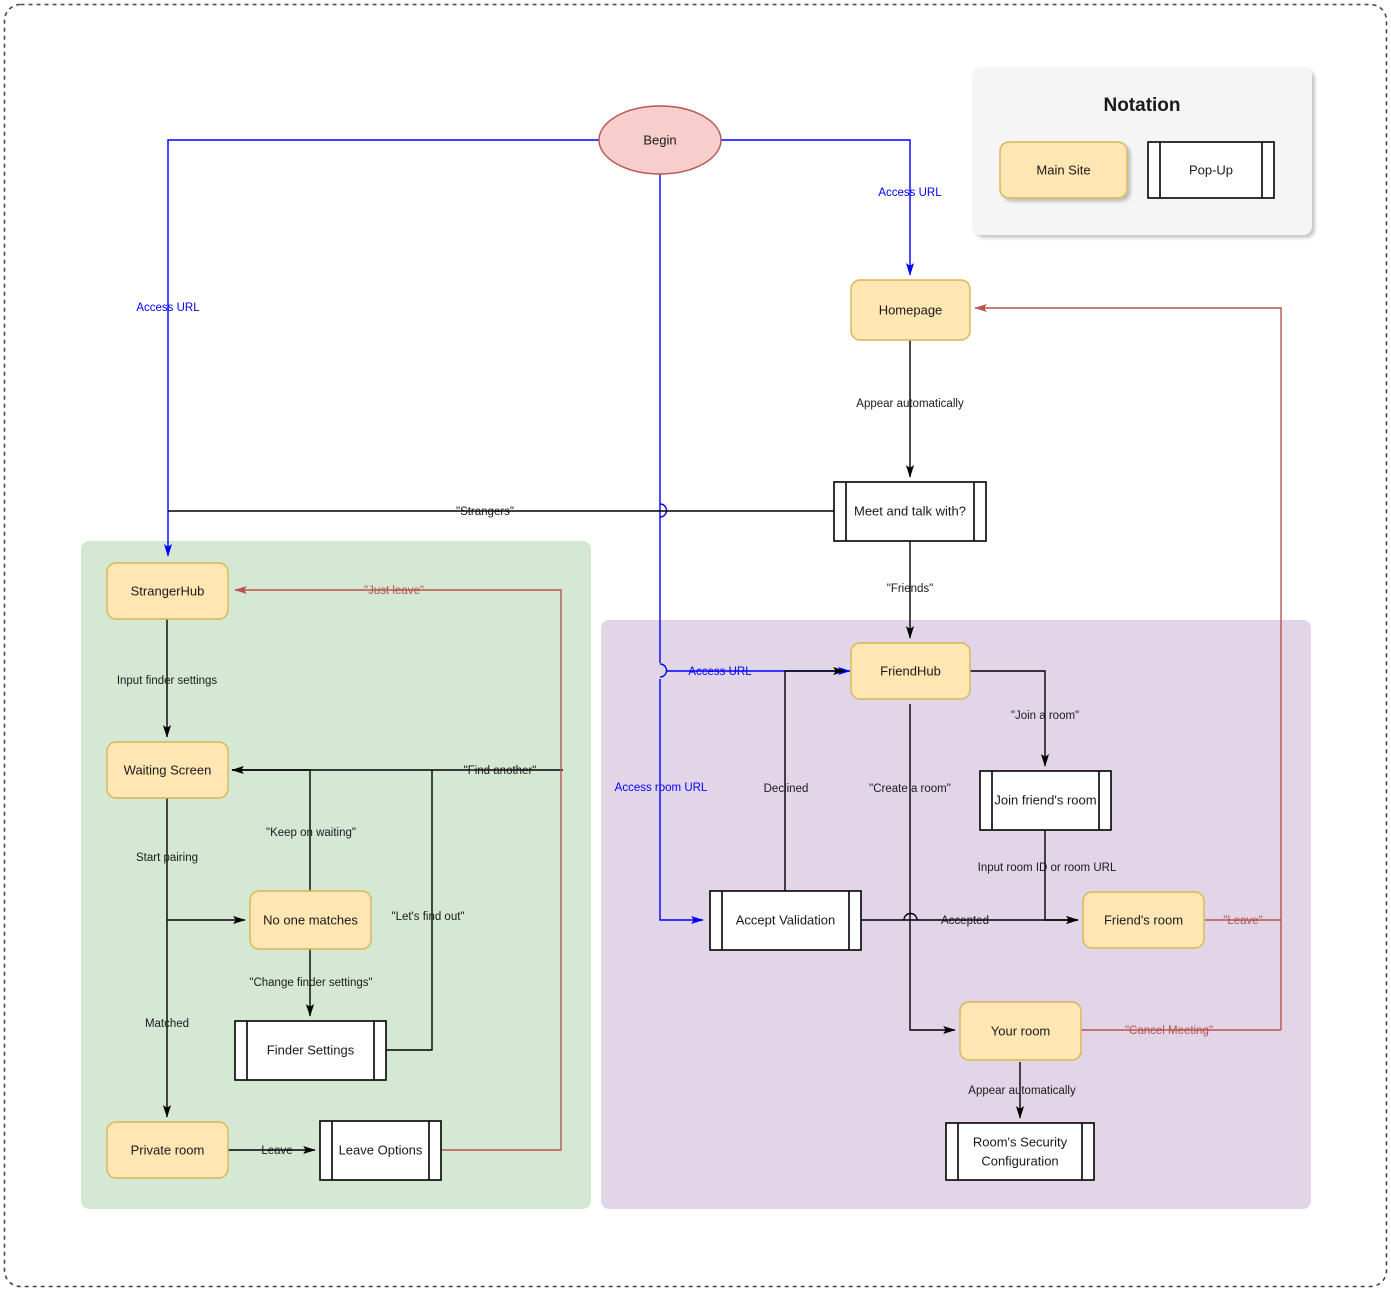 The height and width of the screenshot is (1291, 1391). What do you see at coordinates (786, 789) in the screenshot?
I see `edge-label-declined: Declined` at bounding box center [786, 789].